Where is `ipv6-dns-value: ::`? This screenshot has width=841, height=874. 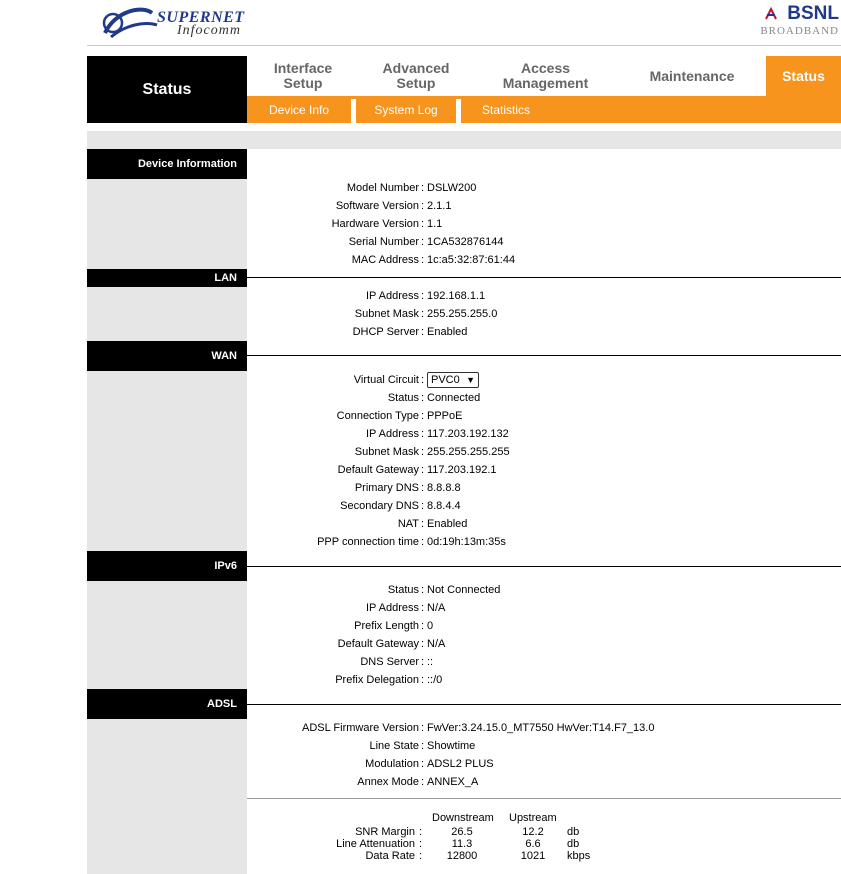
ipv6-dns-value: :: is located at coordinates (430, 662).